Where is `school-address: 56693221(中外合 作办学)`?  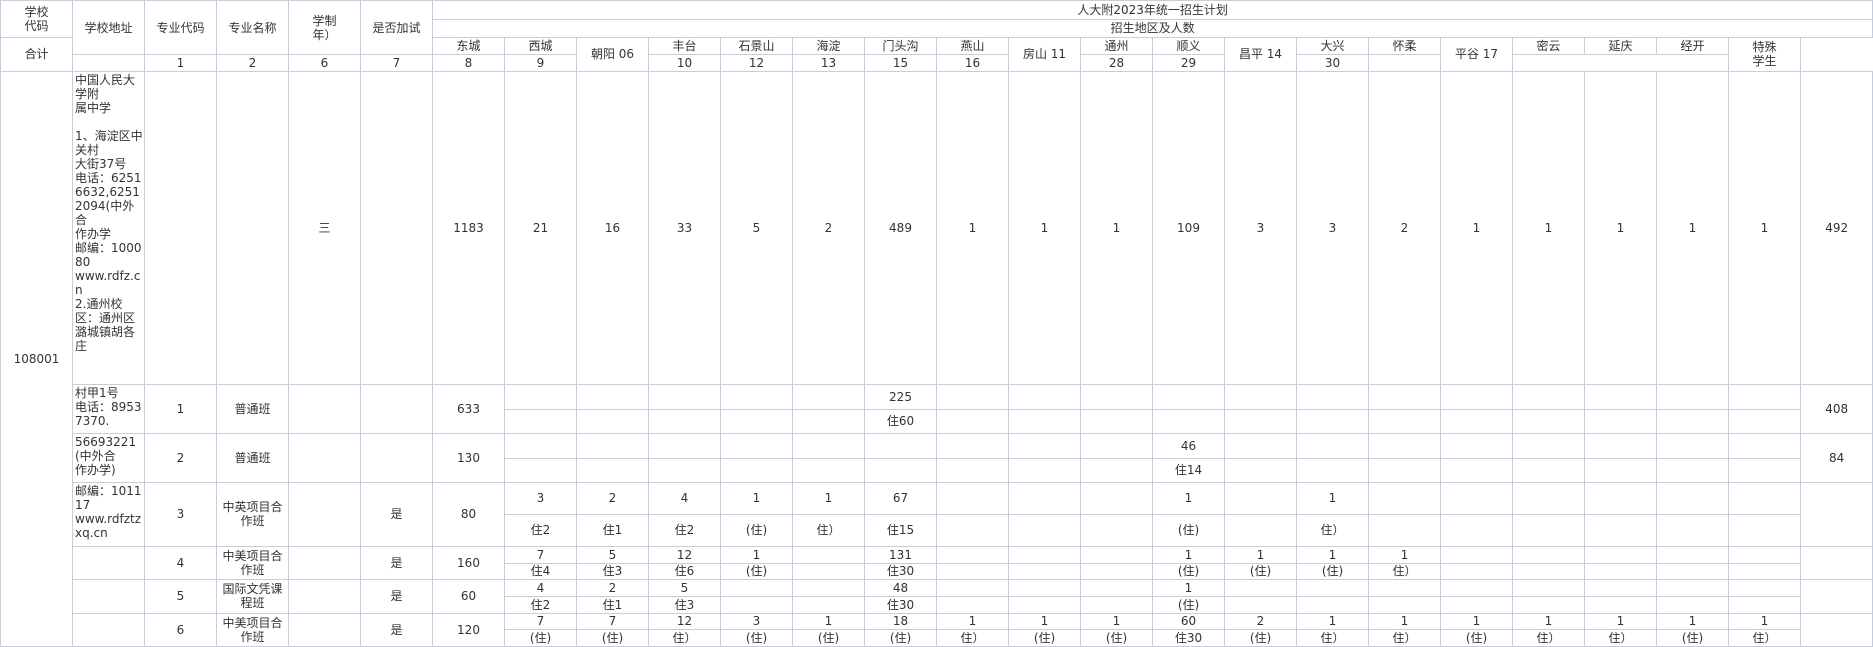
school-address: 56693221(中外合 作办学) is located at coordinates (108, 457).